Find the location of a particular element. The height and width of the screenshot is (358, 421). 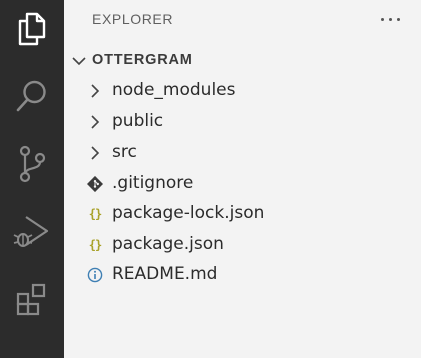

tree-item-package-lock-json: {} package-lock.json is located at coordinates (242, 214).